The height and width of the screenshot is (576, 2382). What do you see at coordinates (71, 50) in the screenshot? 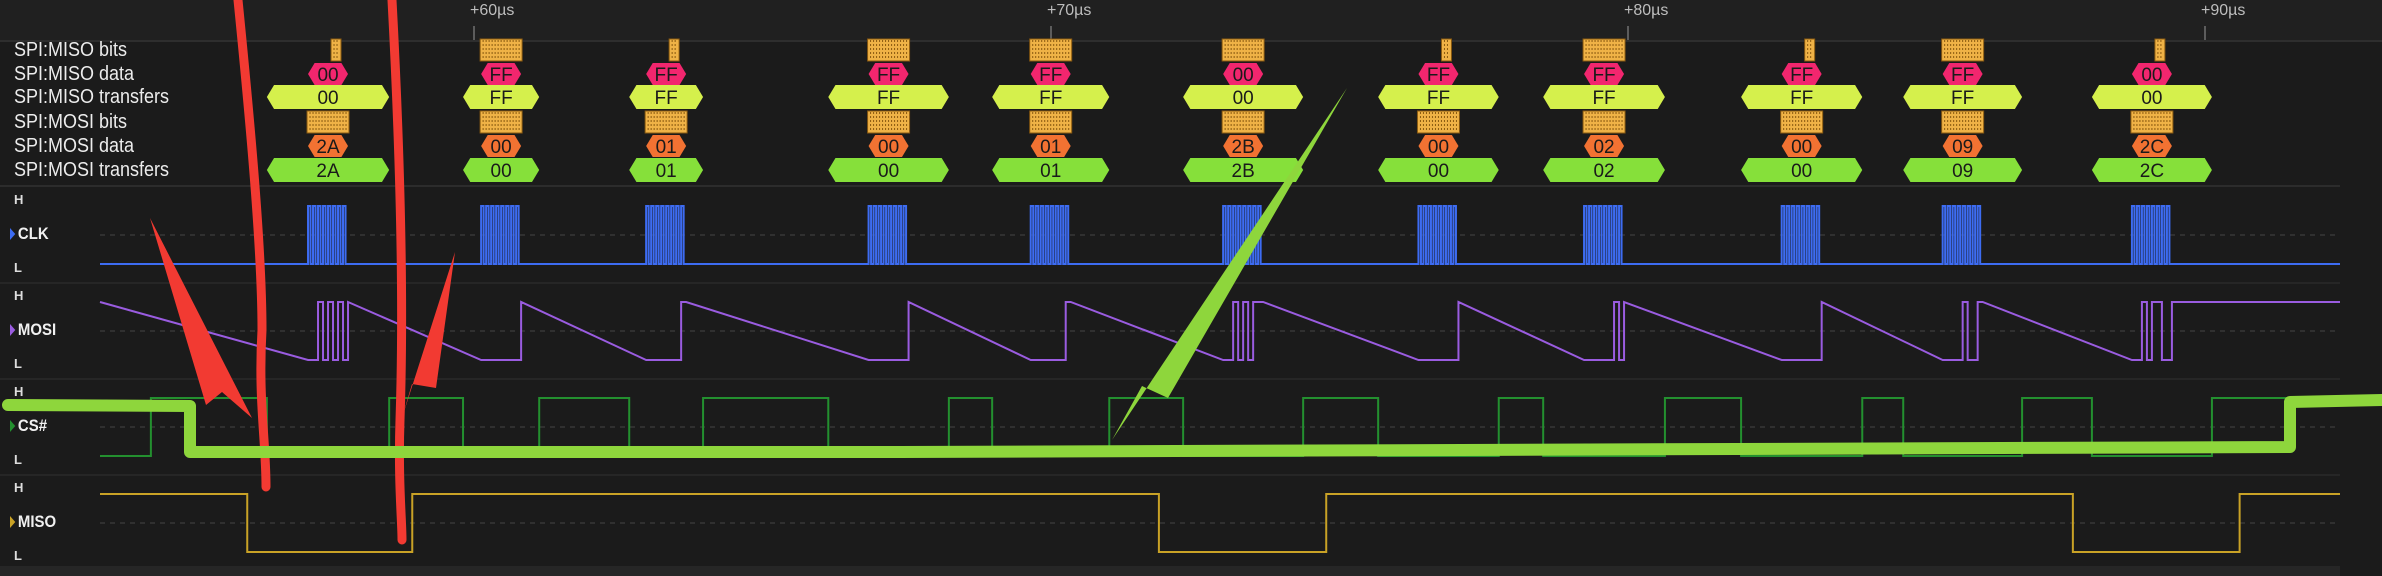
I see `decoder-row-label: SPI:MISO bits` at bounding box center [71, 50].